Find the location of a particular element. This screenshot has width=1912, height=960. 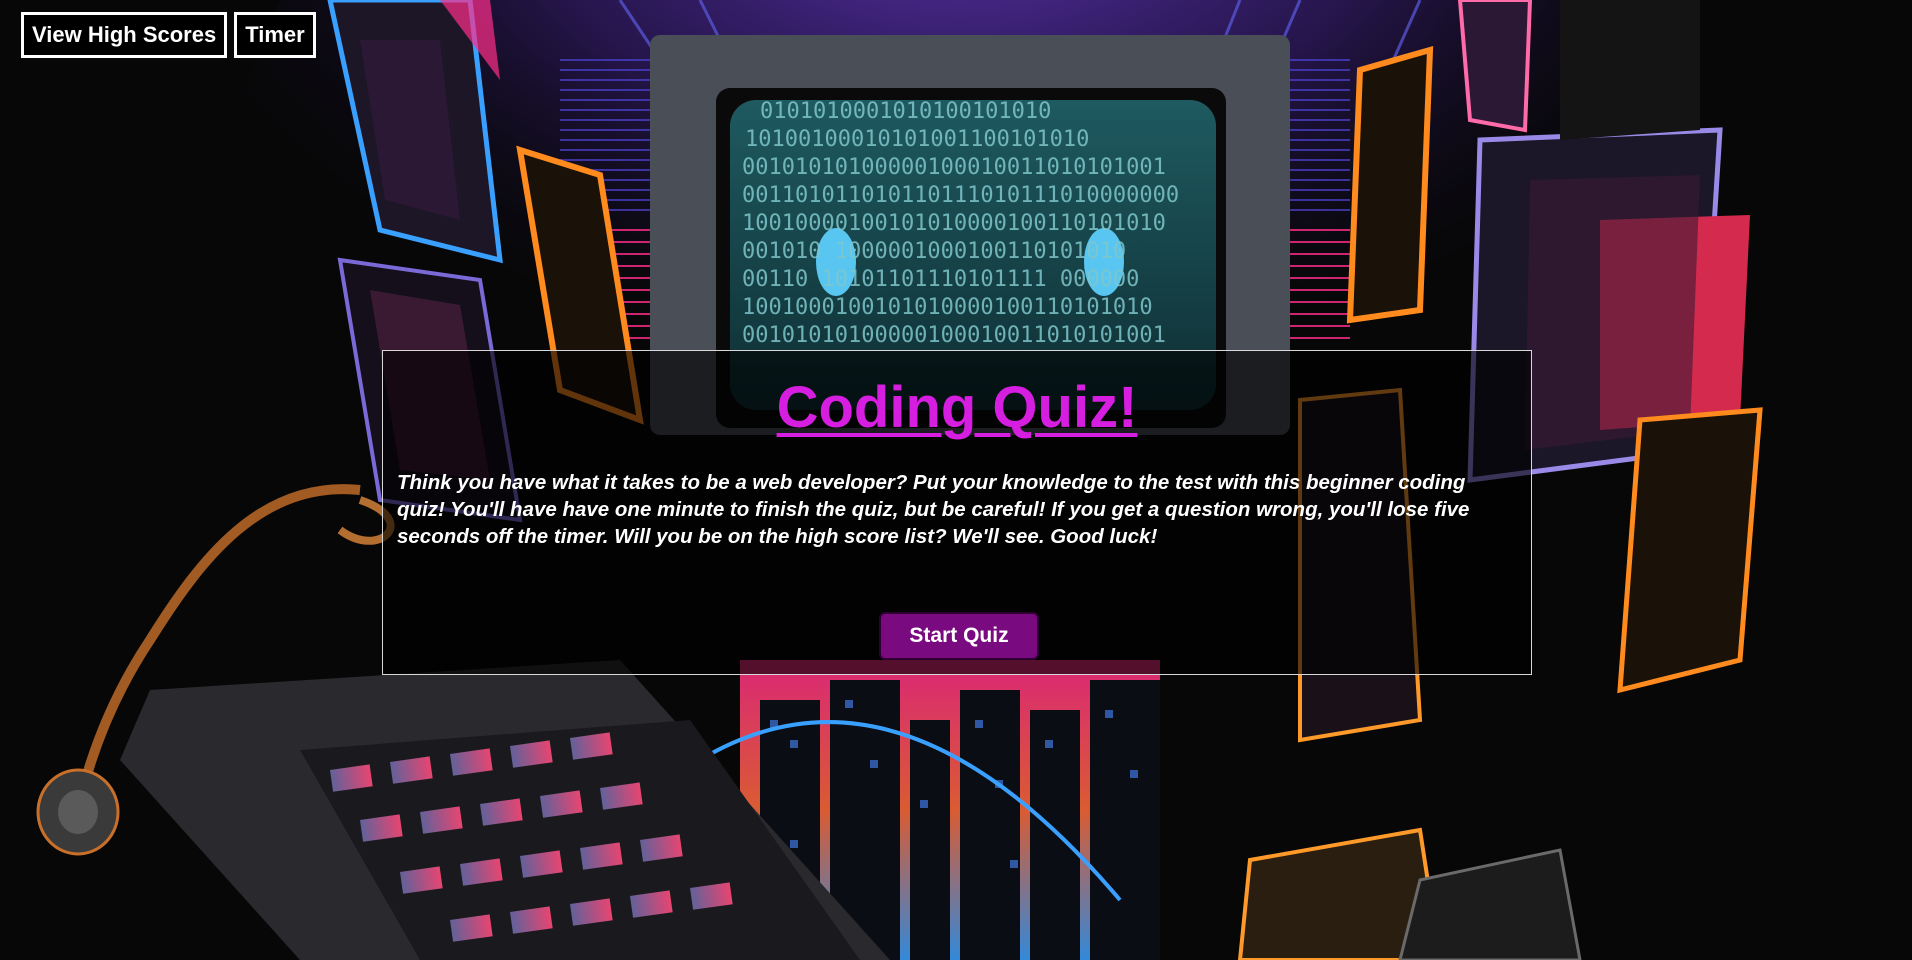

quiz-title: Coding Quiz! is located at coordinates (957, 407).